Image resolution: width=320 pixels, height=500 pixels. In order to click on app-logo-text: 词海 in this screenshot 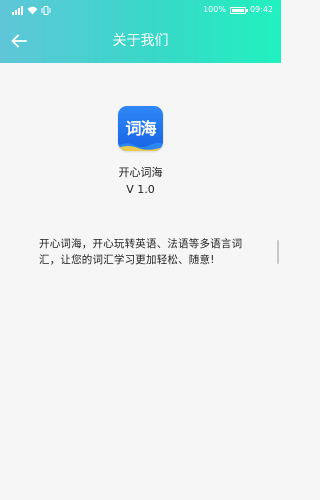, I will do `click(140, 128)`.